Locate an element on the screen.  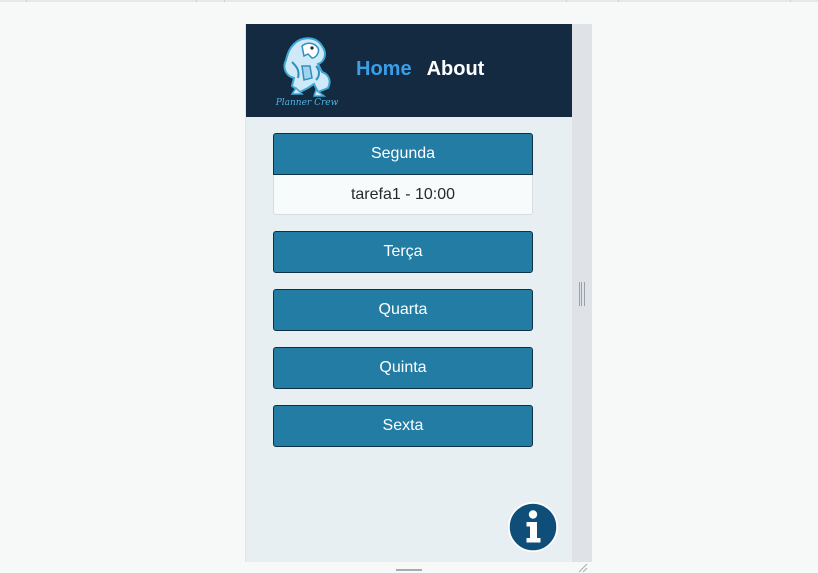
day-button-terca: Terça is located at coordinates (403, 252).